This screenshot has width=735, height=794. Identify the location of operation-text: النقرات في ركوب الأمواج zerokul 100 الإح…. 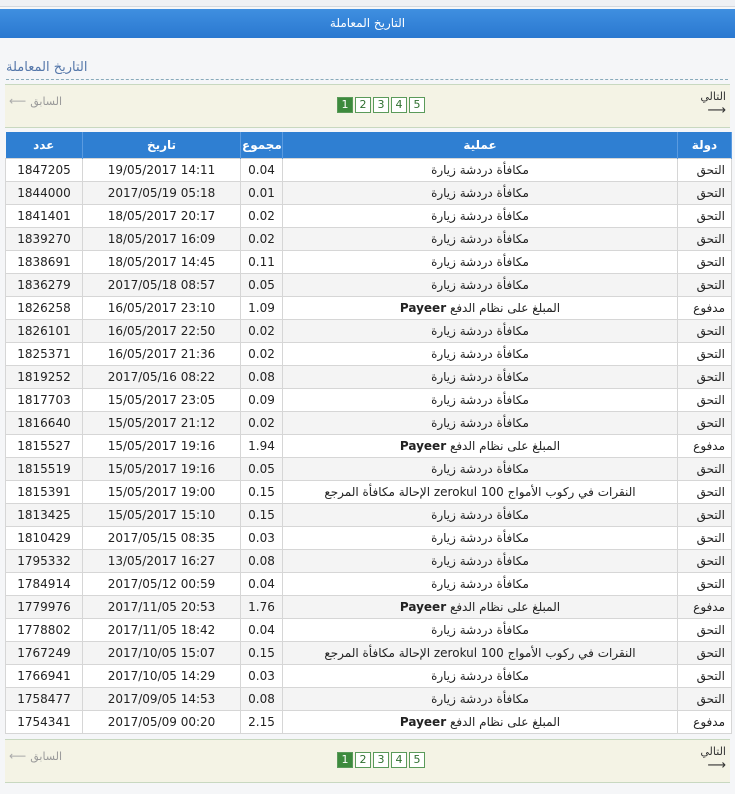
(480, 653).